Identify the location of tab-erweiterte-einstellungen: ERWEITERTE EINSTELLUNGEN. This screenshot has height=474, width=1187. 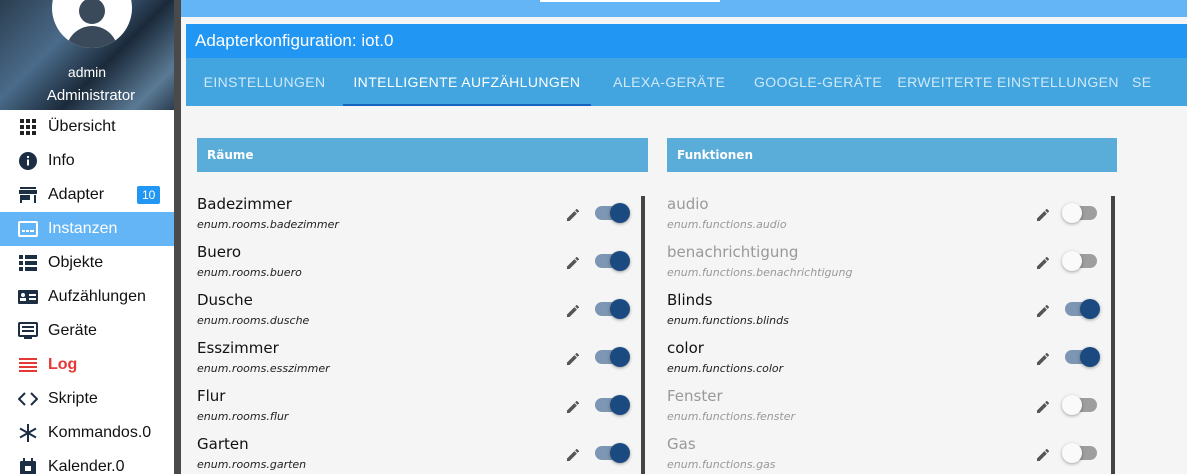
(1008, 82).